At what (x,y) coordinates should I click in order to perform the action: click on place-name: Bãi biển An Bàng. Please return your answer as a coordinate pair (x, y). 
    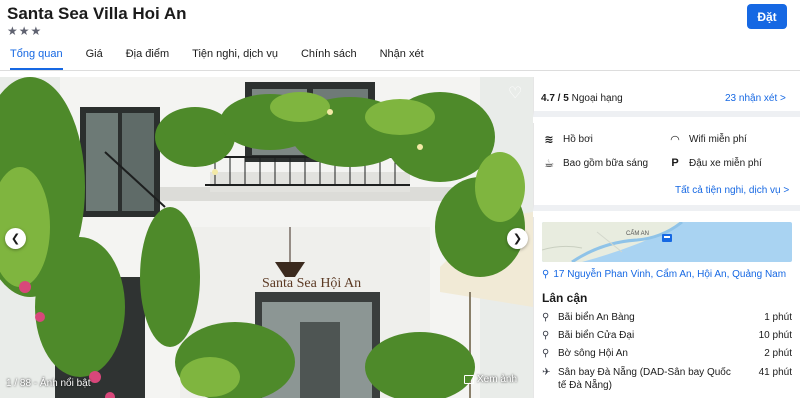
    Looking at the image, I should click on (596, 317).